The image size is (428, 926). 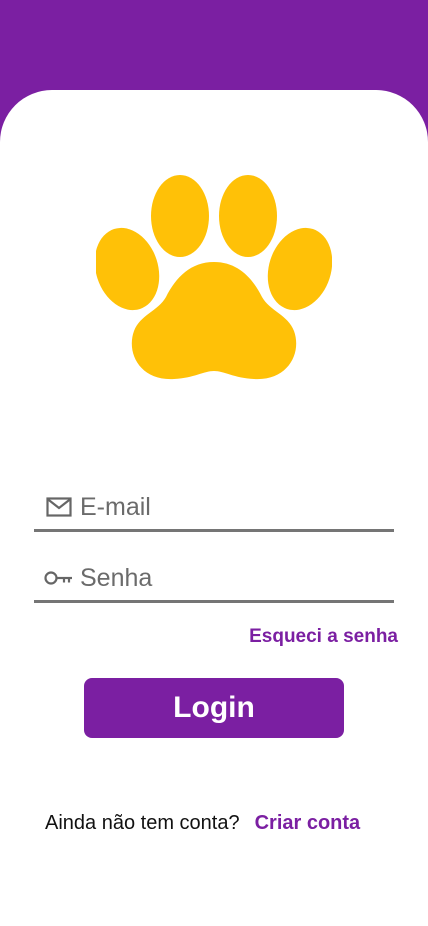 What do you see at coordinates (225, 507) in the screenshot?
I see `email-input` at bounding box center [225, 507].